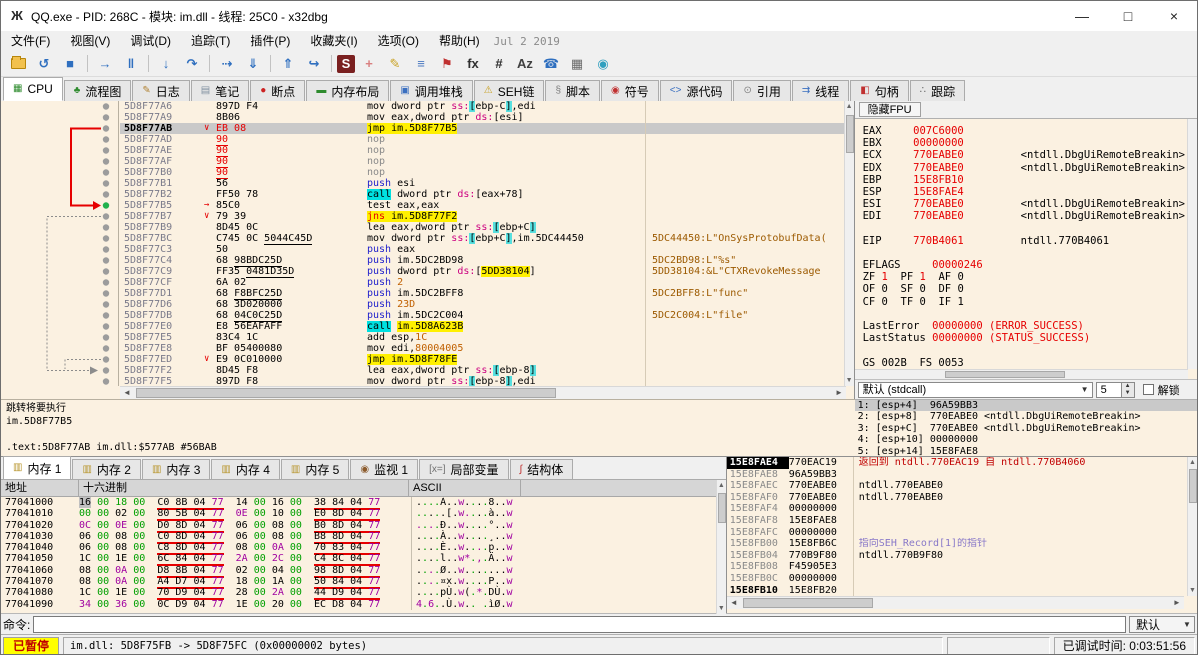 Image resolution: width=1198 pixels, height=655 pixels. What do you see at coordinates (955, 532) in the screenshot?
I see `stack-row: 15E8FAFC 00000000` at bounding box center [955, 532].